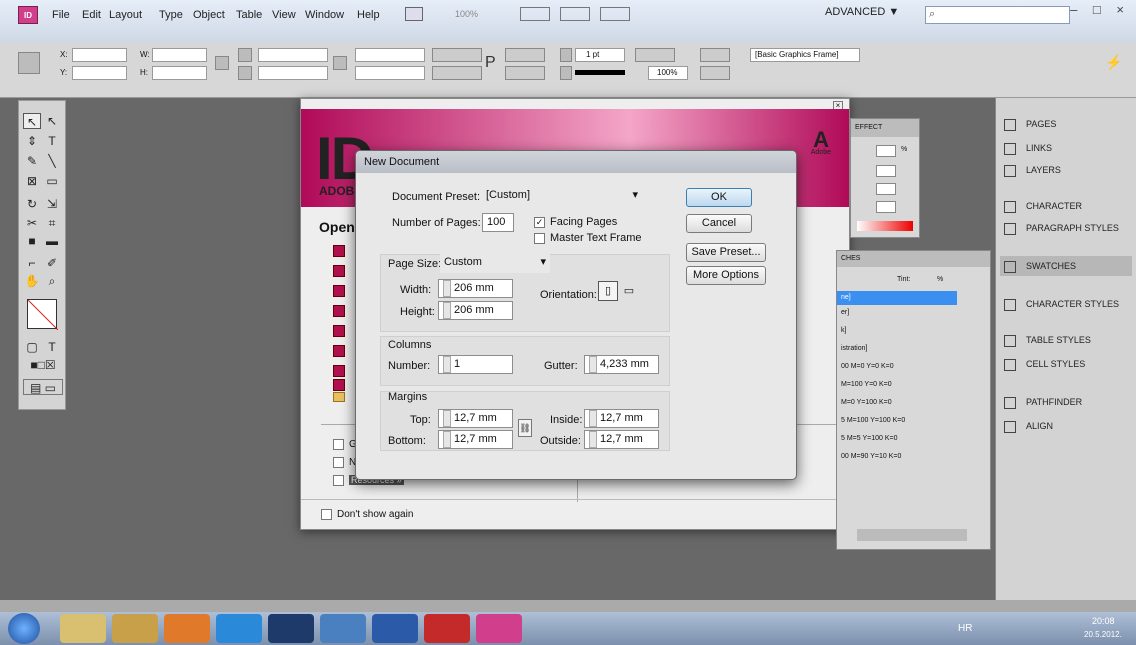 This screenshot has height=645, width=1136. I want to click on h-field, so click(179, 73).